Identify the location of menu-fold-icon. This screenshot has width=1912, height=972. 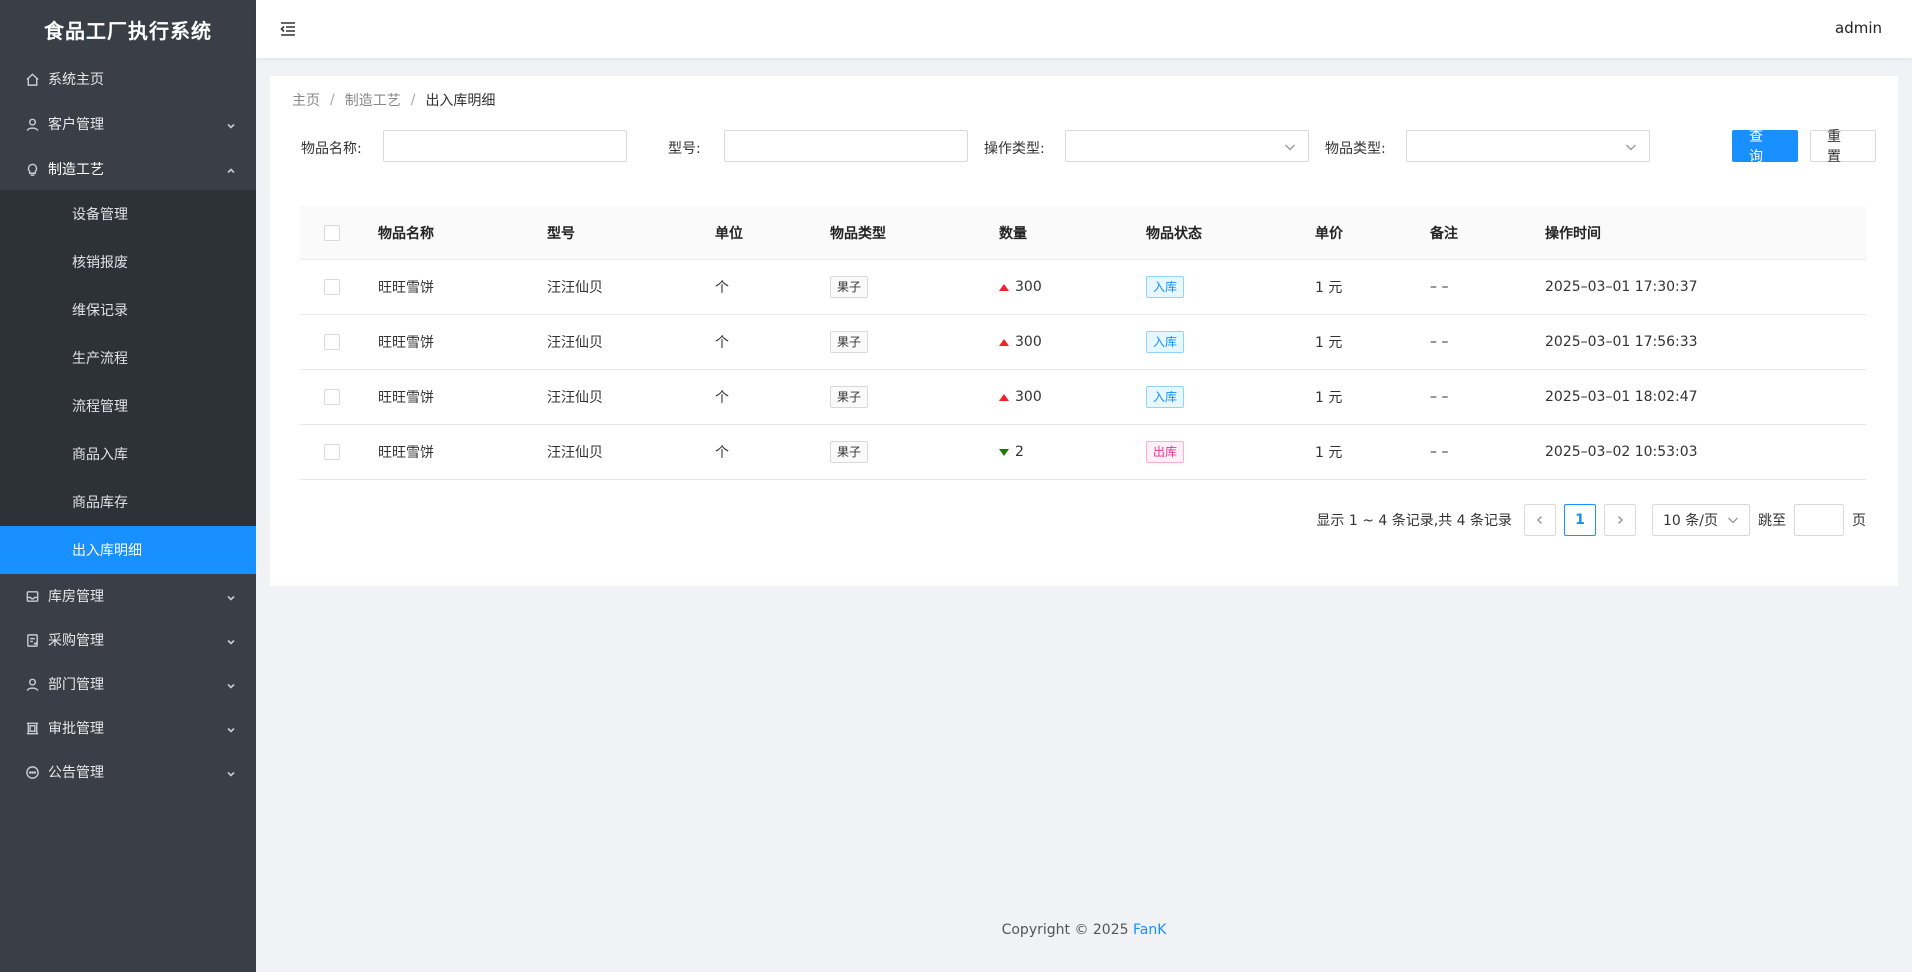
(288, 29).